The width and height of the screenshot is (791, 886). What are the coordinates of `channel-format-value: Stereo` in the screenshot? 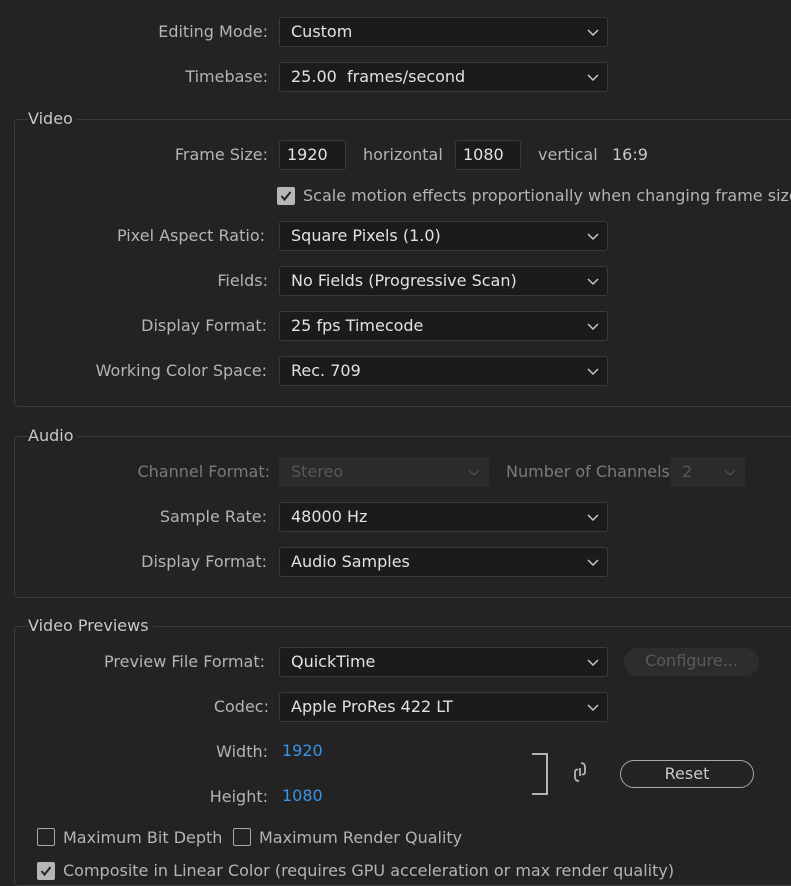 It's located at (317, 471).